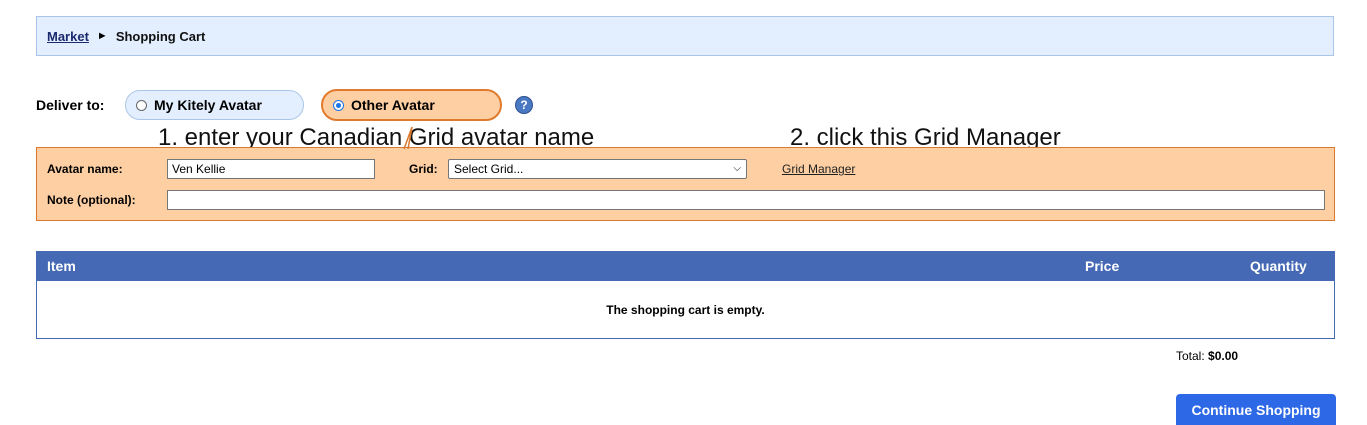  I want to click on radio-checked-icon, so click(338, 105).